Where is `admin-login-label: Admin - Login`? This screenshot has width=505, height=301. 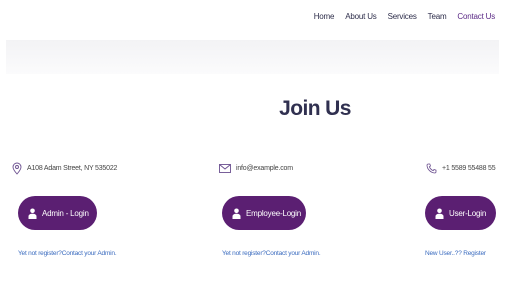 admin-login-label: Admin - Login is located at coordinates (65, 213).